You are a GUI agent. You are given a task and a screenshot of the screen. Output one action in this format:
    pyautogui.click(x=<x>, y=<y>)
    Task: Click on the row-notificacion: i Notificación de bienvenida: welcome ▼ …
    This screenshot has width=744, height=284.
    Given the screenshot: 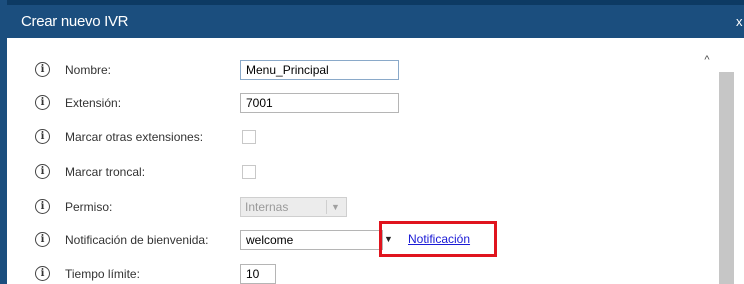 What is the action you would take?
    pyautogui.click(x=347, y=240)
    